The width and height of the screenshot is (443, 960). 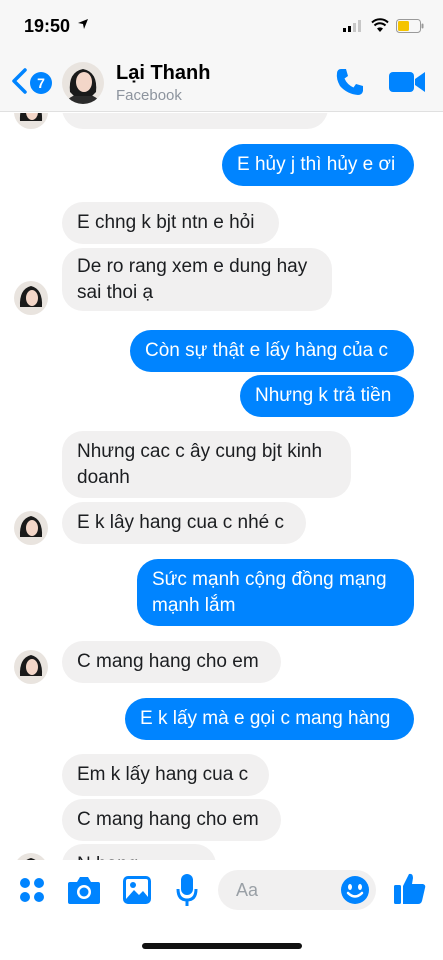 What do you see at coordinates (170, 223) in the screenshot?
I see `message-incoming: E chng k bjt ntn e hỏi` at bounding box center [170, 223].